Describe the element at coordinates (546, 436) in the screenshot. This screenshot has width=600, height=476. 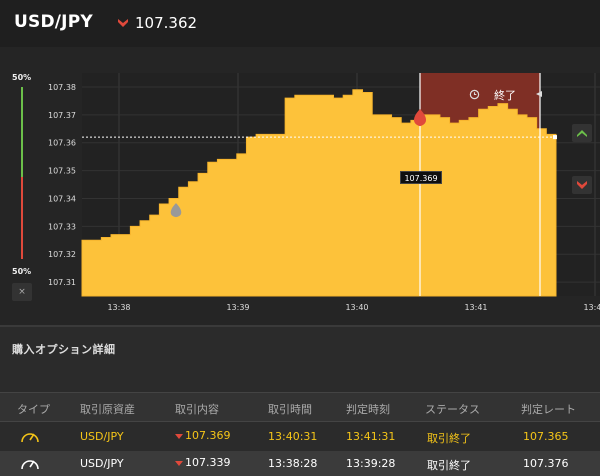
I see `cell-judge-rate: 107.365` at that location.